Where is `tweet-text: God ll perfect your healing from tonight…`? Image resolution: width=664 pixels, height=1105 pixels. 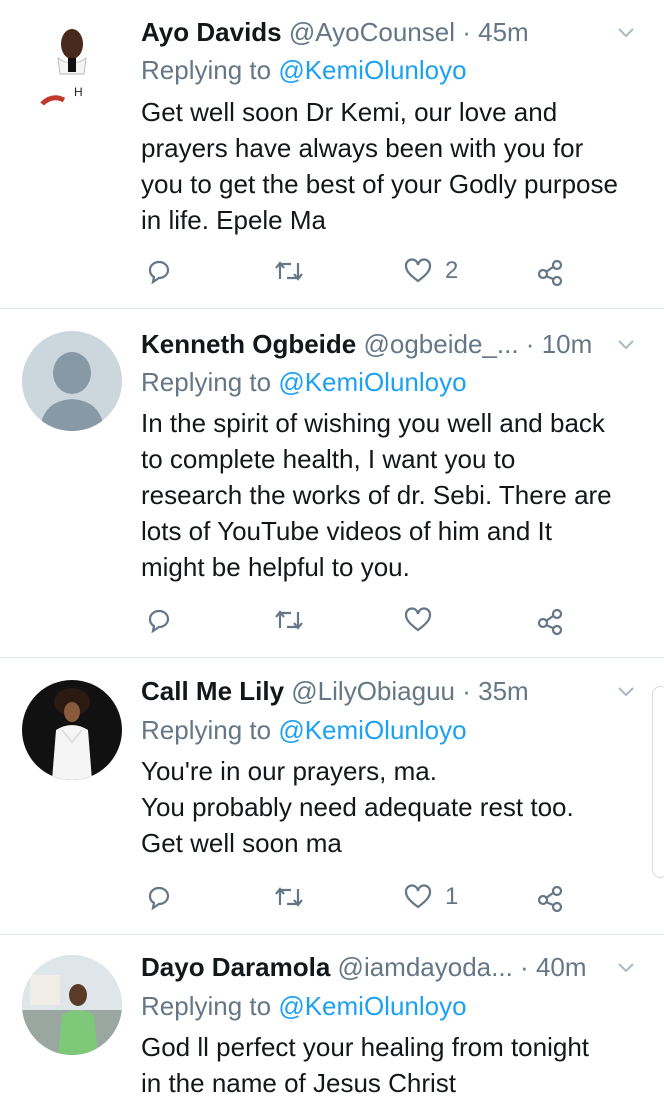 tweet-text: God ll perfect your healing from tonight… is located at coordinates (365, 1065).